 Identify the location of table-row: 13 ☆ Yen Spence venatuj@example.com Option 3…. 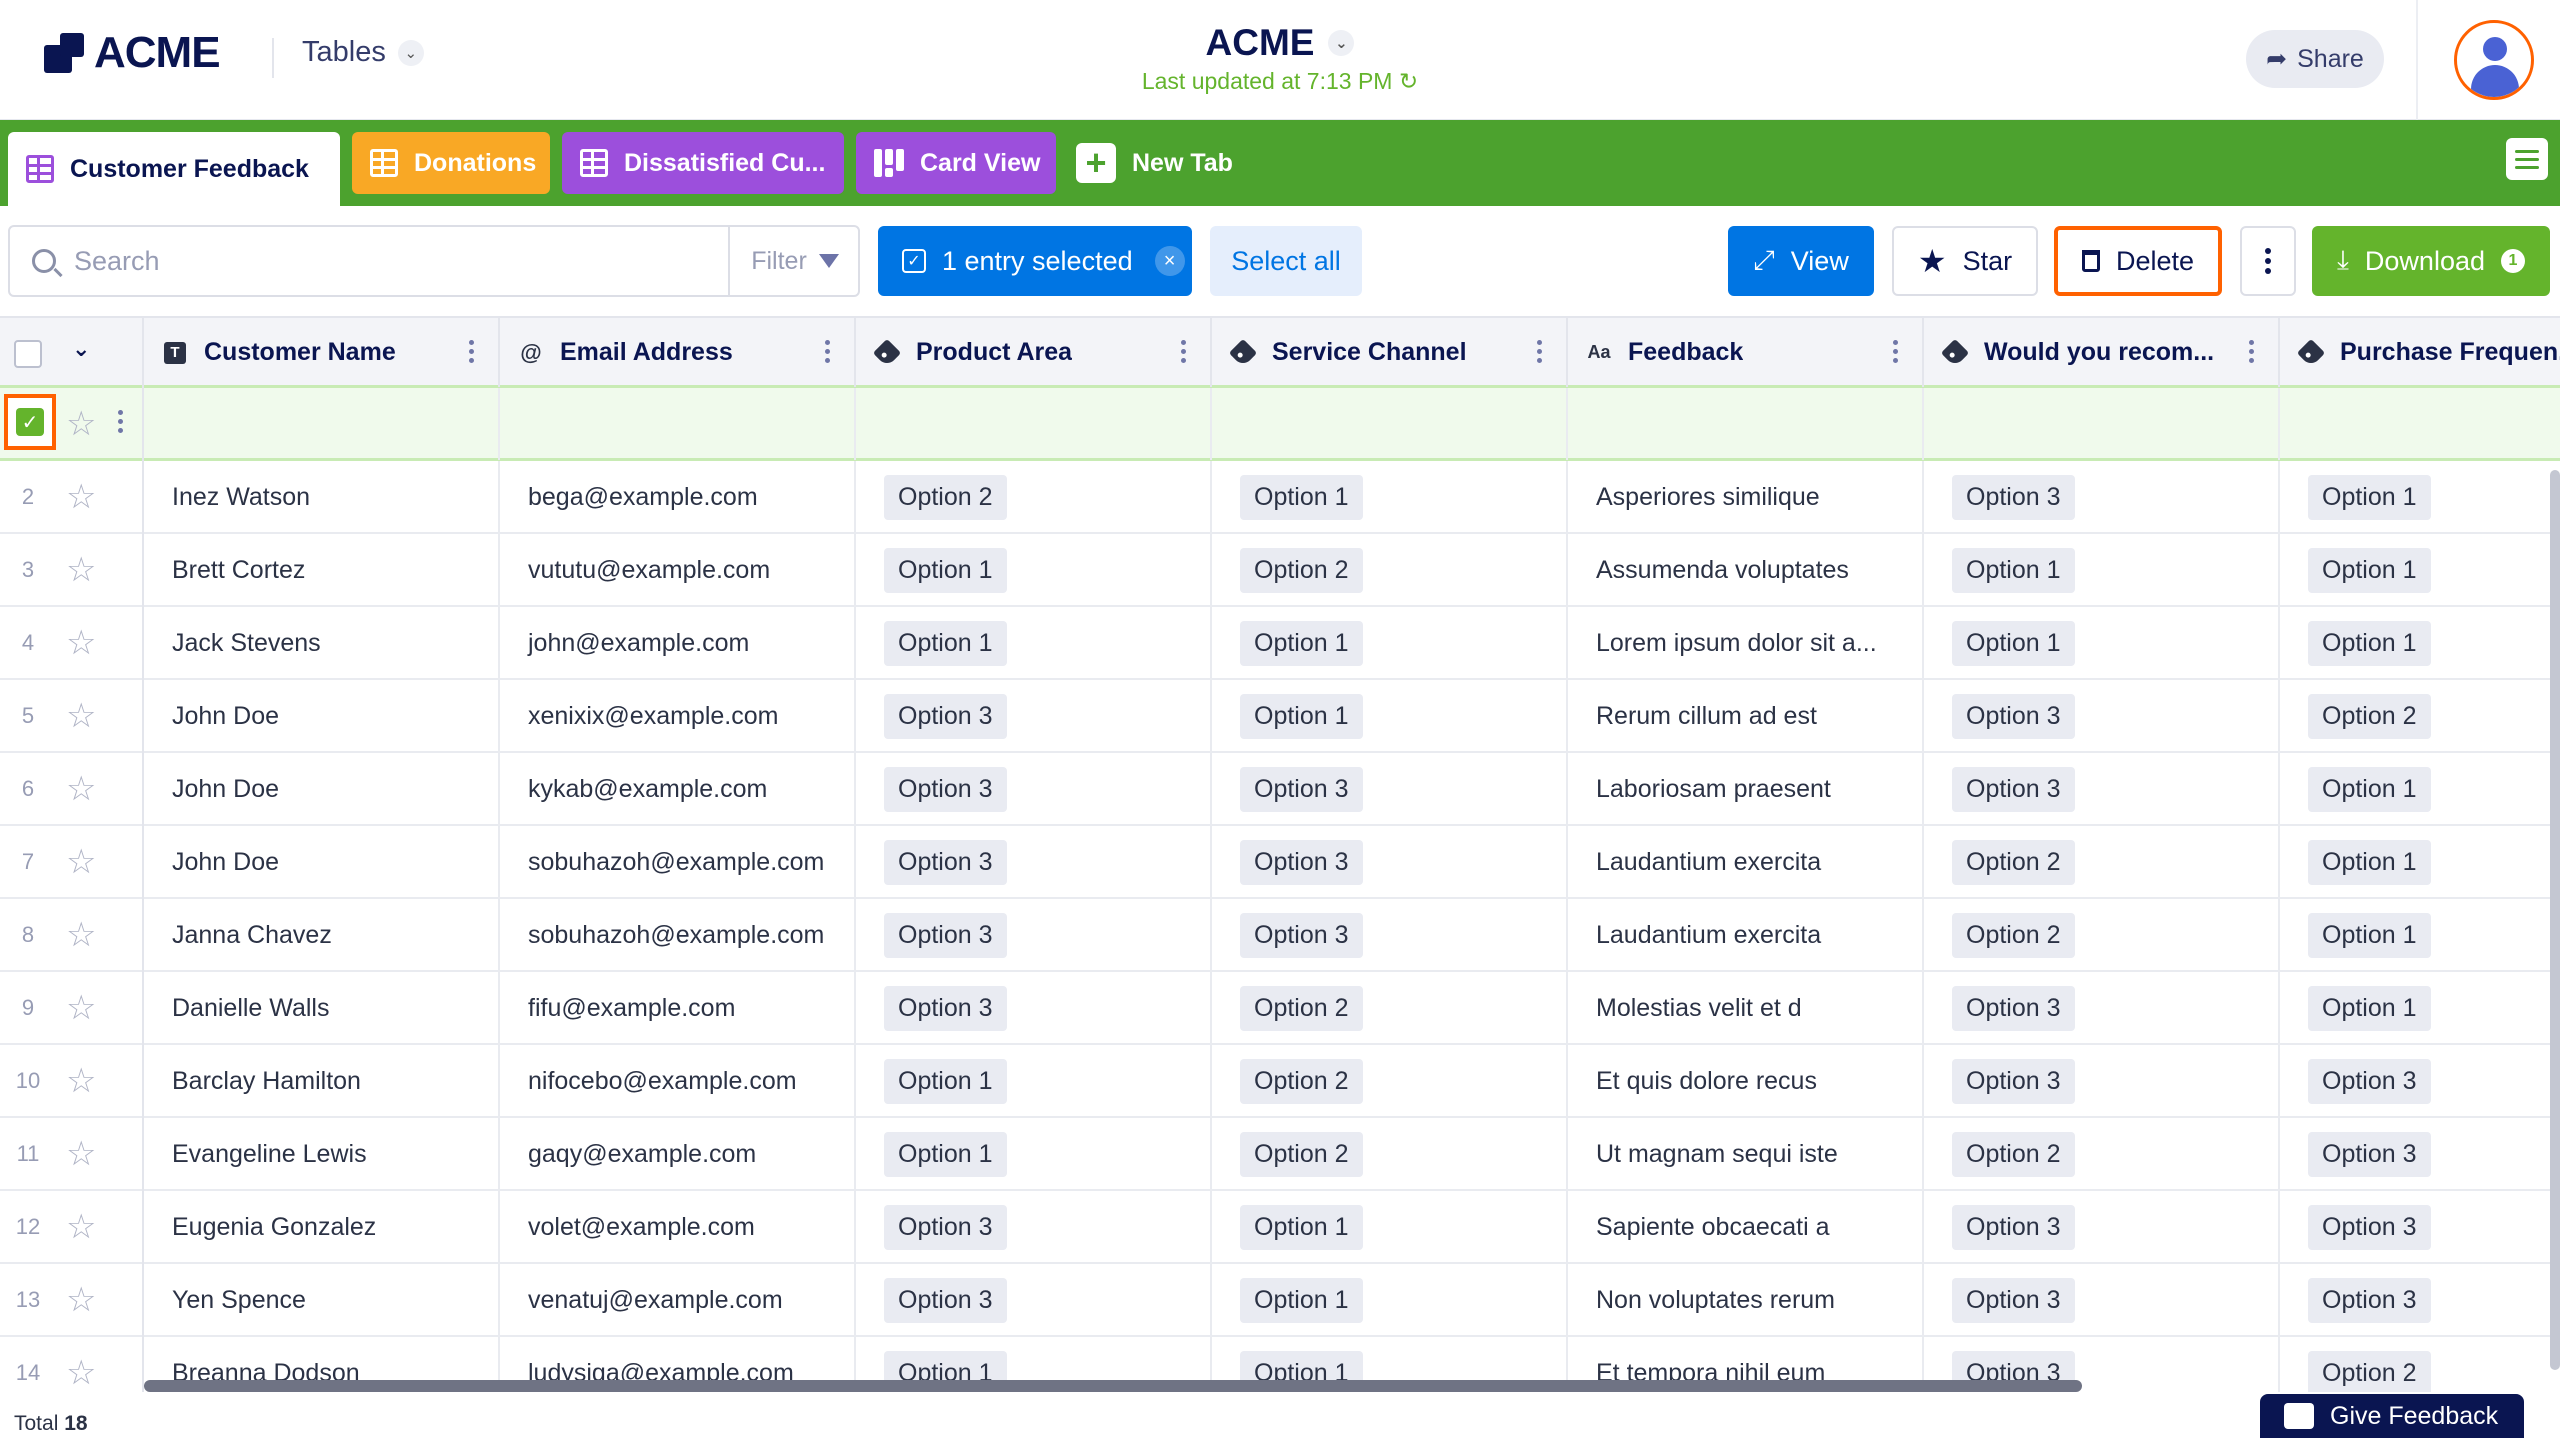
(1280, 1300).